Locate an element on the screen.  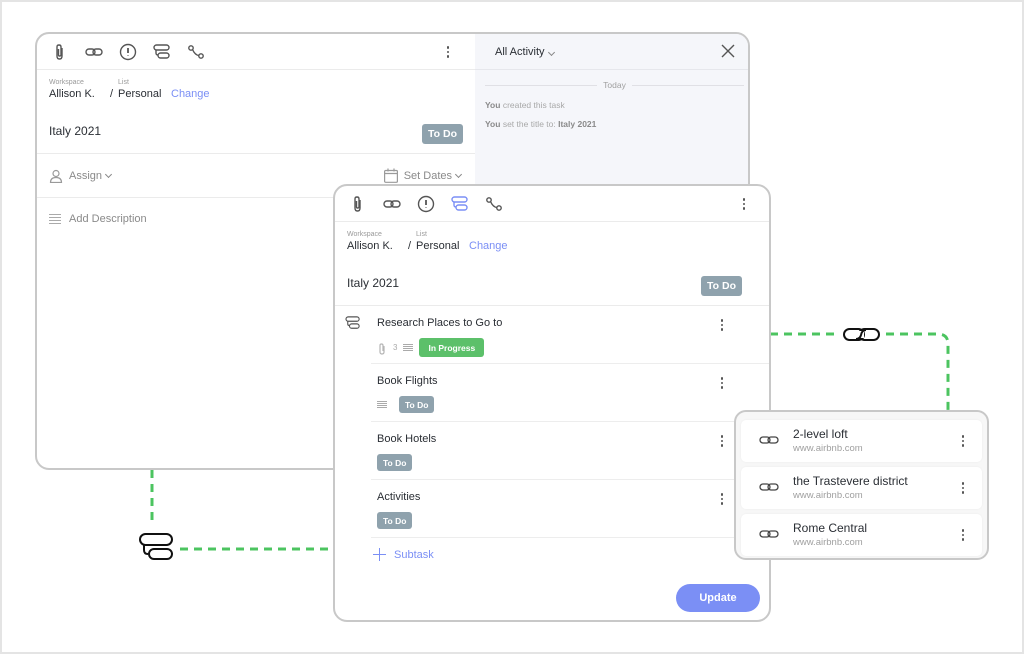
subtask-row: Research Places to Go to 3 In Progress is located at coordinates (570, 335).